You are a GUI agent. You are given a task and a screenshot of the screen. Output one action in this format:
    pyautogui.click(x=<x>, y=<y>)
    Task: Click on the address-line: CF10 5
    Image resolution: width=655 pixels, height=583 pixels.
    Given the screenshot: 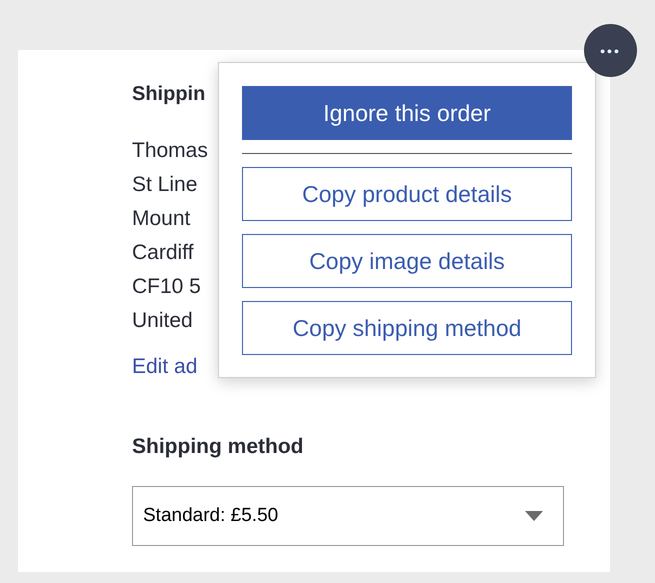 What is the action you would take?
    pyautogui.click(x=166, y=287)
    